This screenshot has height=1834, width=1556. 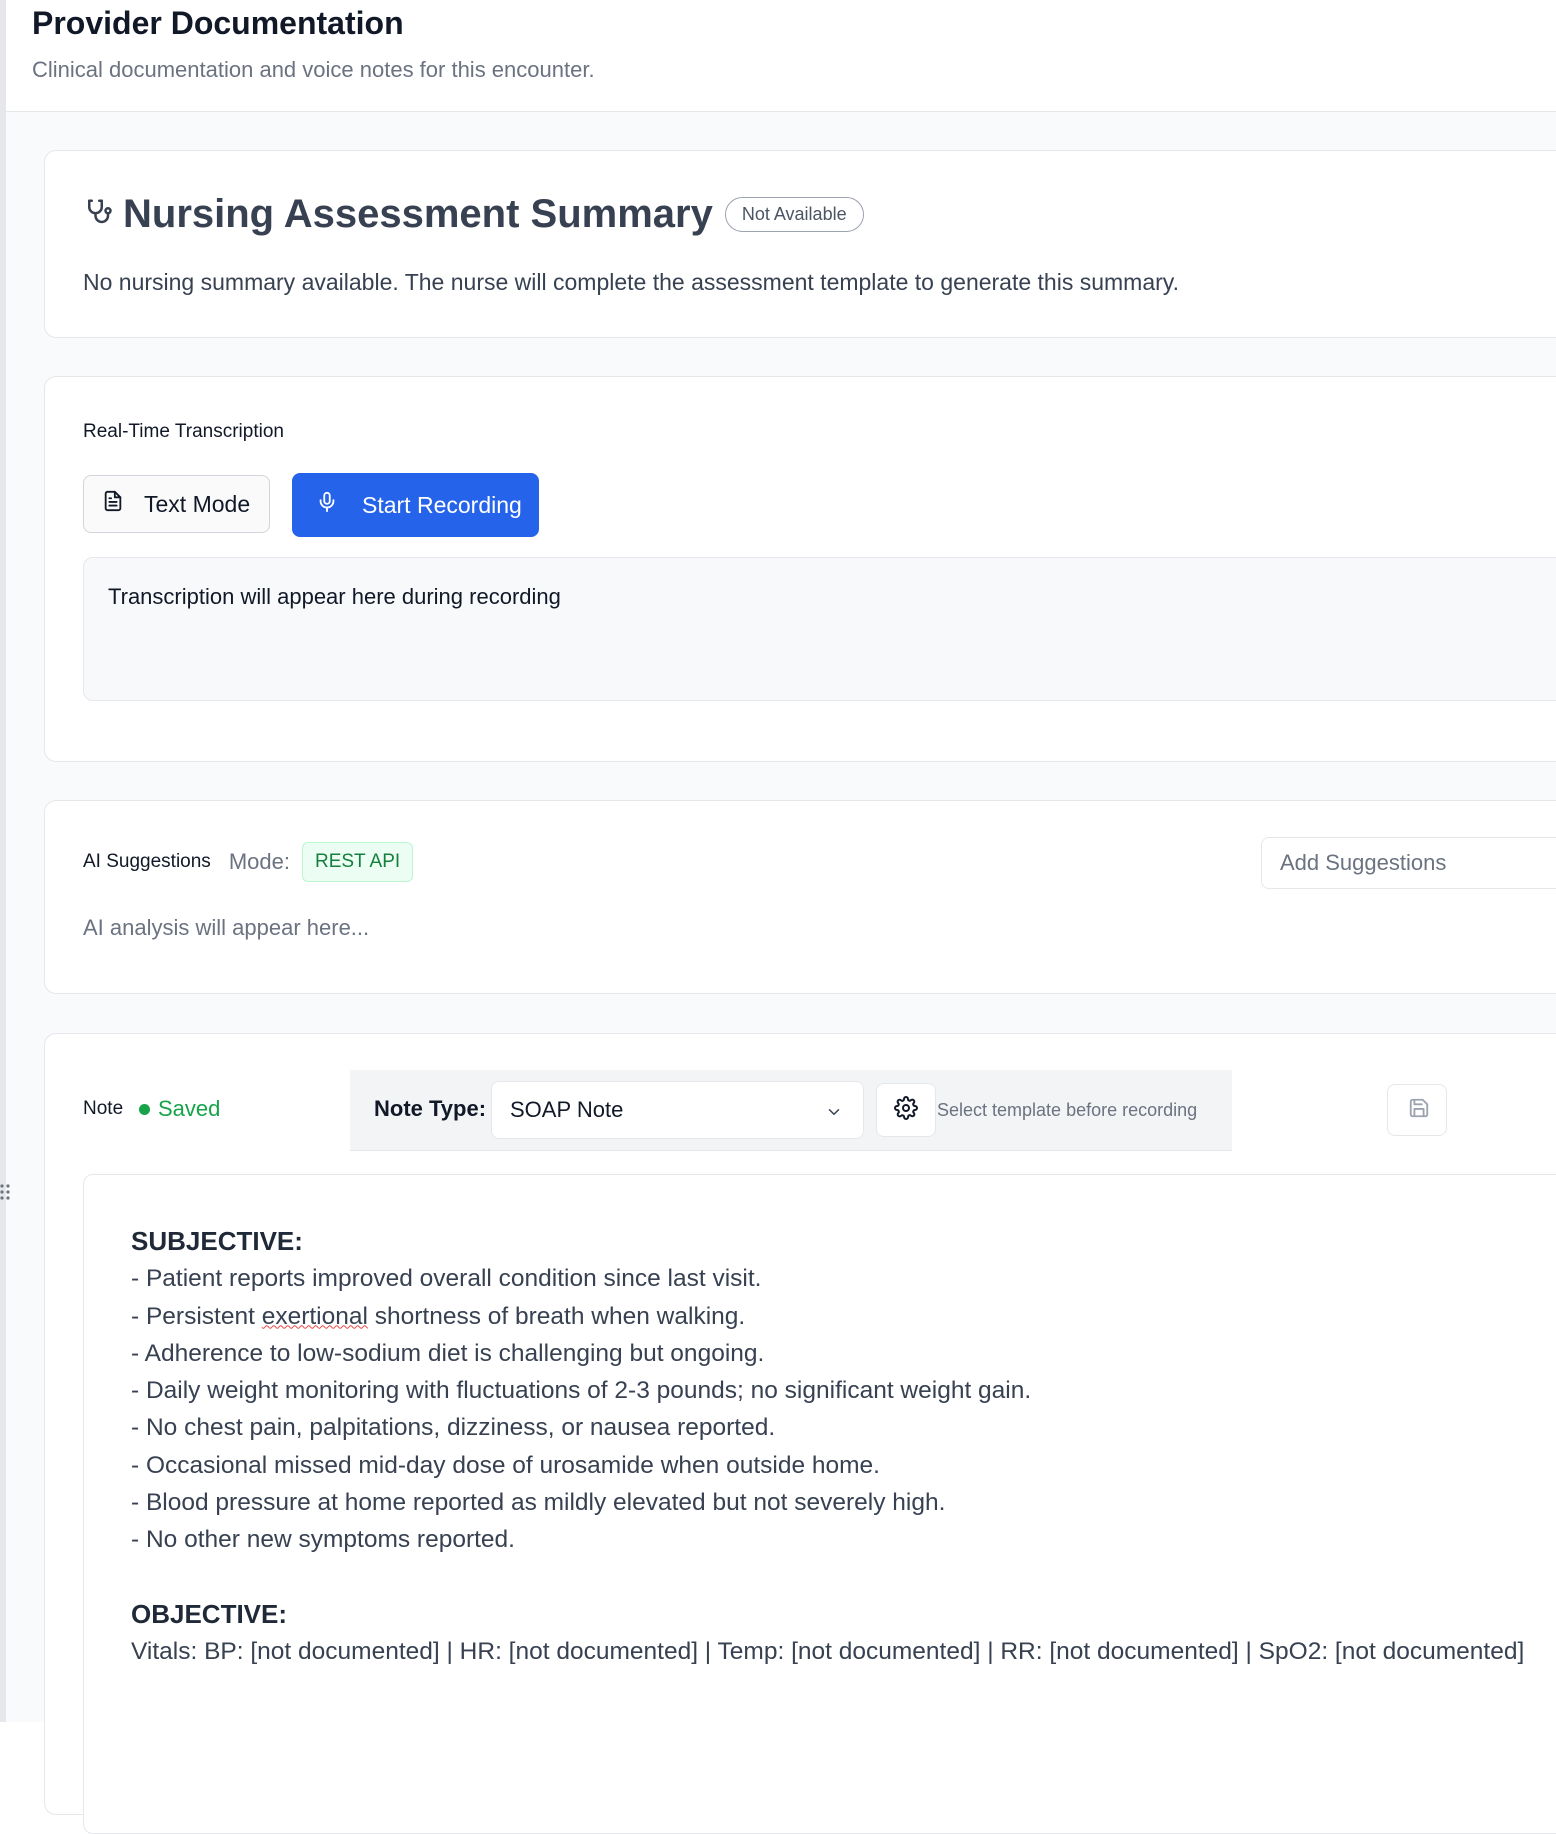 What do you see at coordinates (217, 1241) in the screenshot?
I see `subjective-heading: SUBJECTIVE:` at bounding box center [217, 1241].